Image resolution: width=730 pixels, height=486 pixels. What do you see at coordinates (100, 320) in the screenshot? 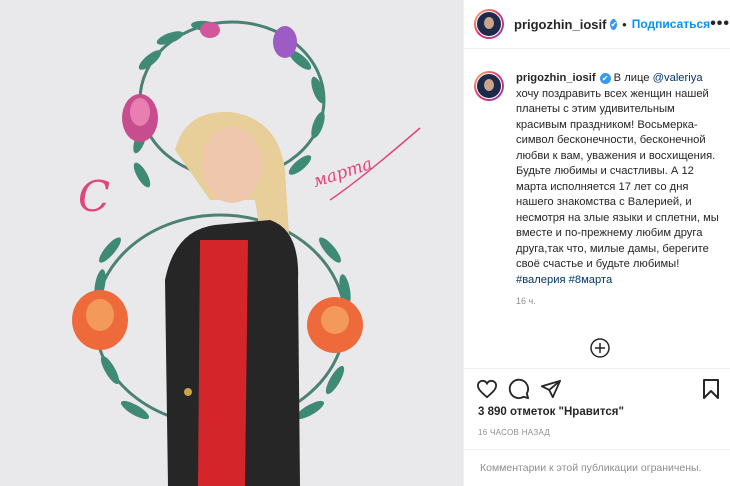
I see `flower-bottom-left` at bounding box center [100, 320].